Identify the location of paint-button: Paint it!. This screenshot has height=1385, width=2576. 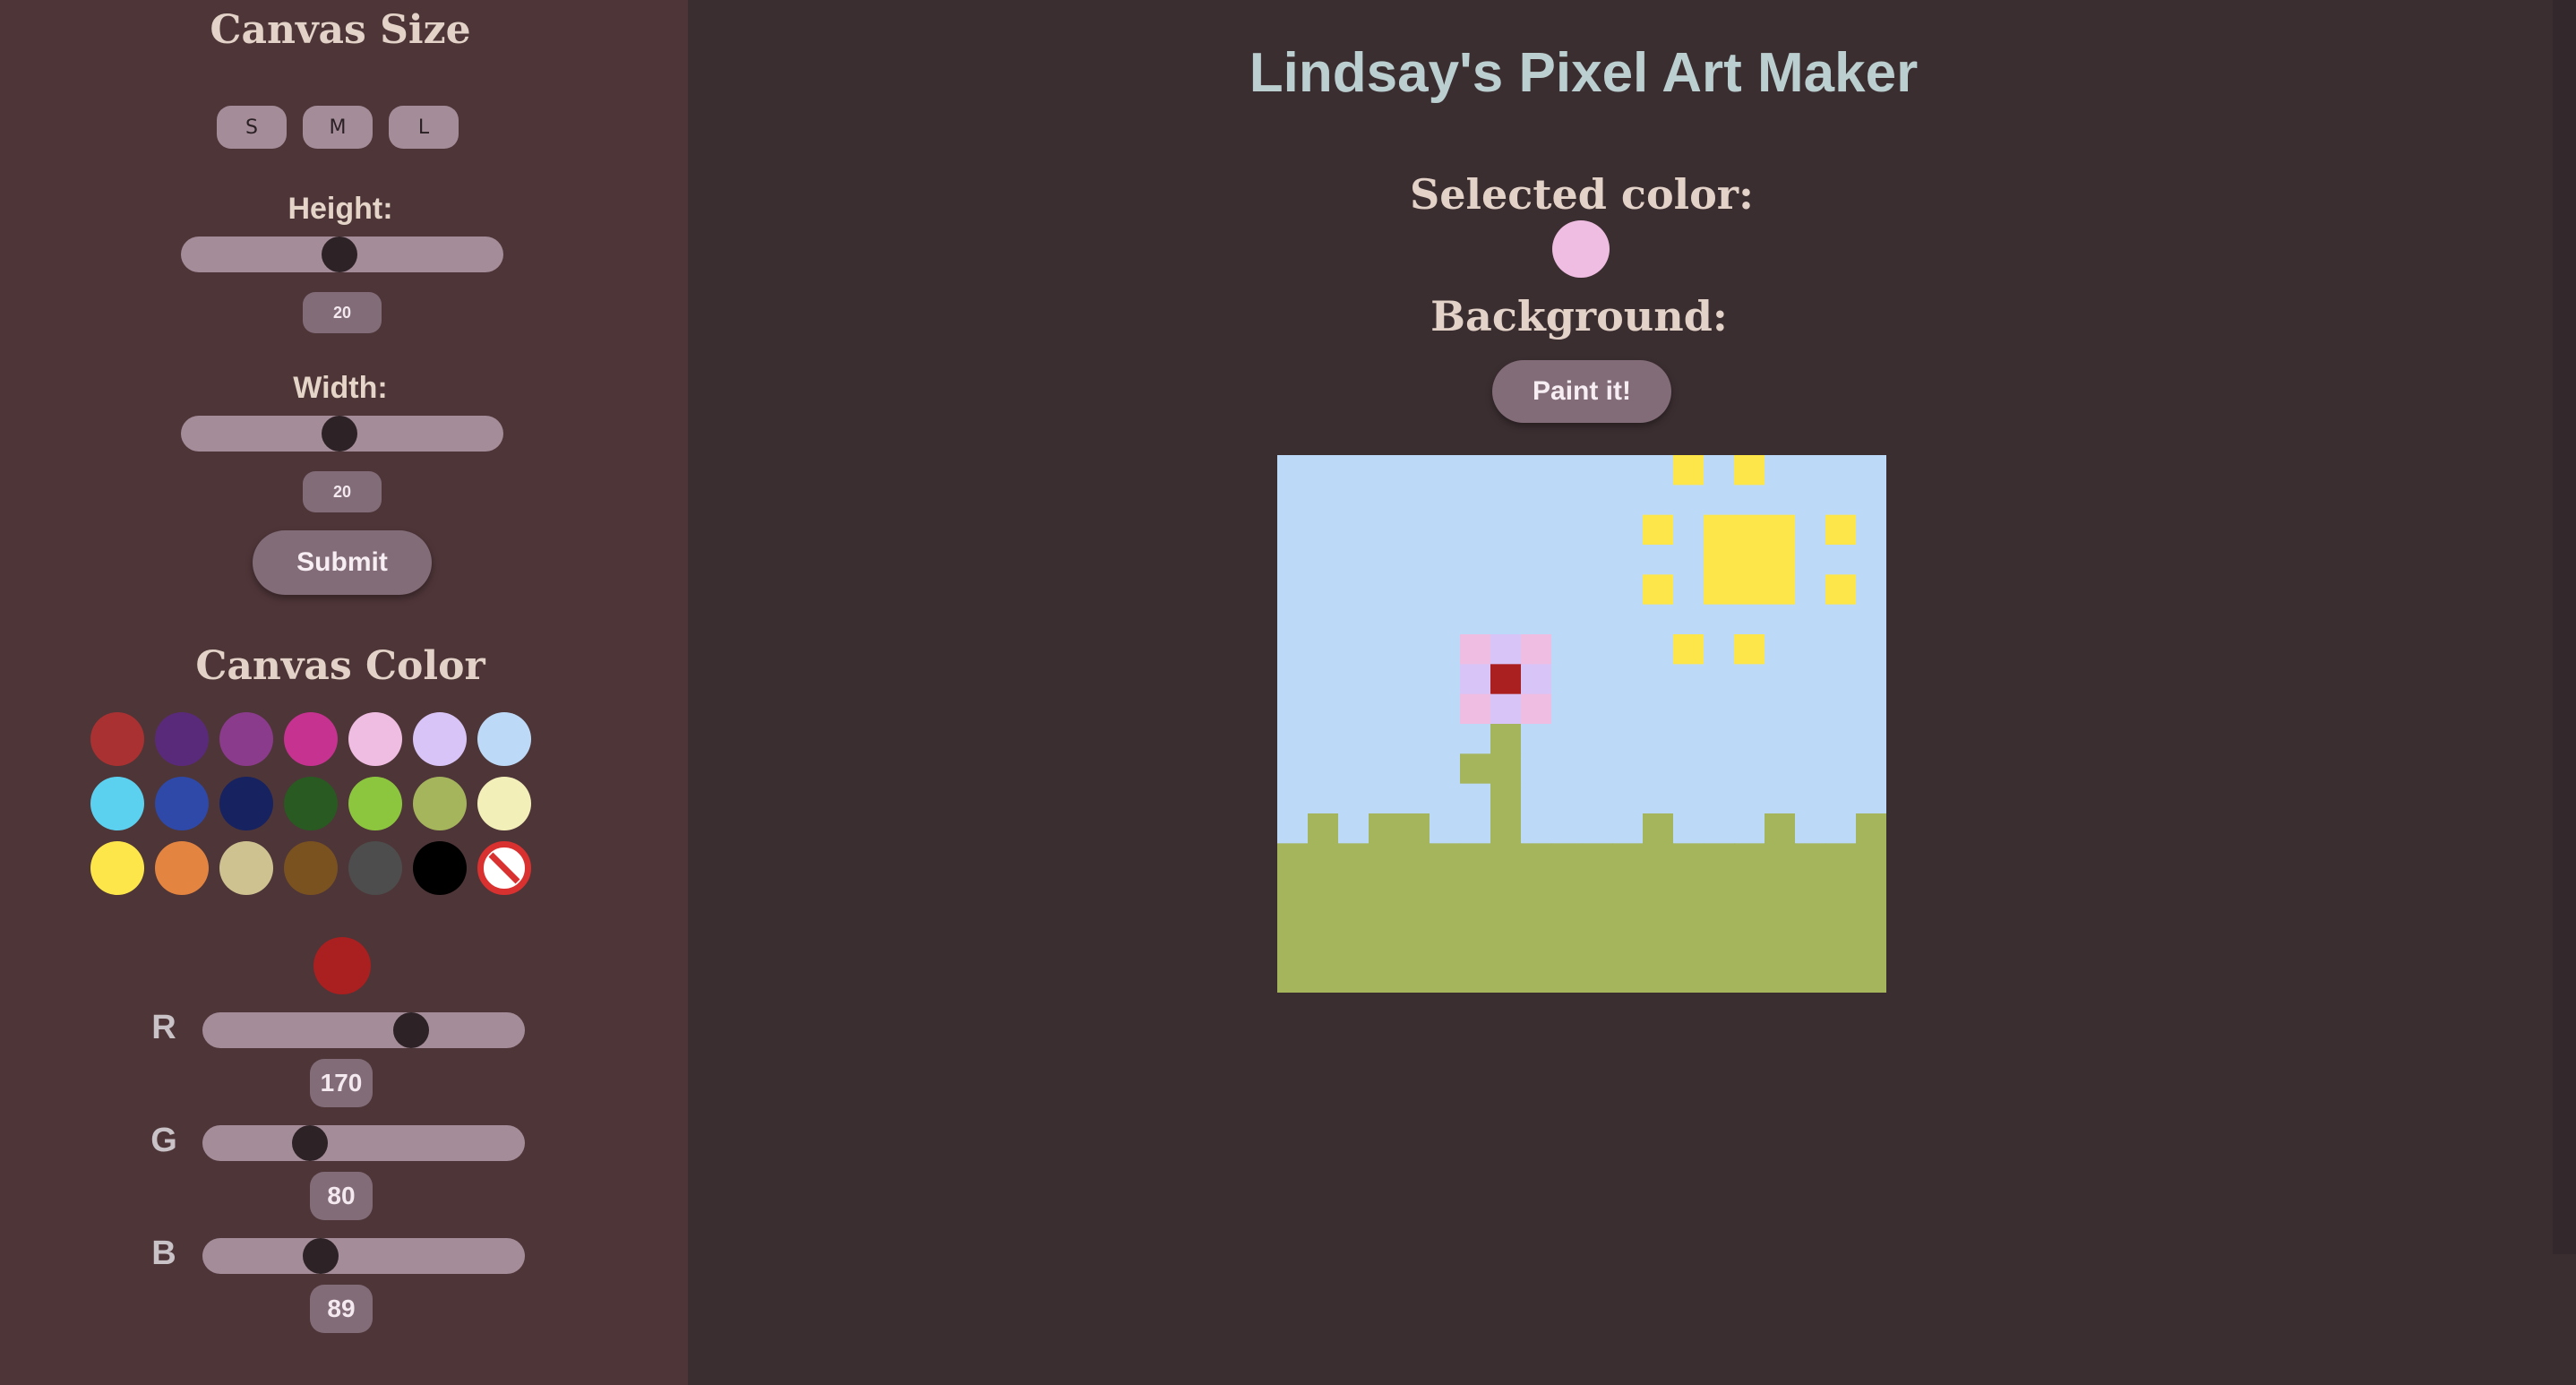
(1581, 391).